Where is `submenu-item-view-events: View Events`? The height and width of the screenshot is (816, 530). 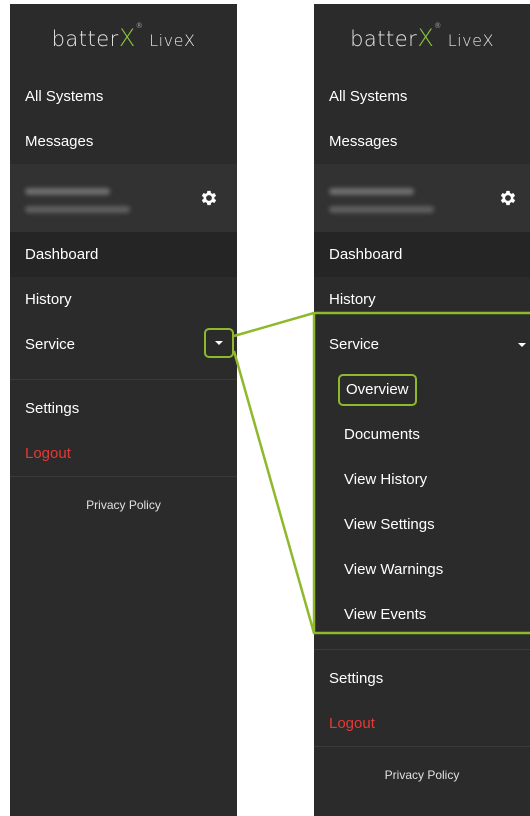 submenu-item-view-events: View Events is located at coordinates (422, 614).